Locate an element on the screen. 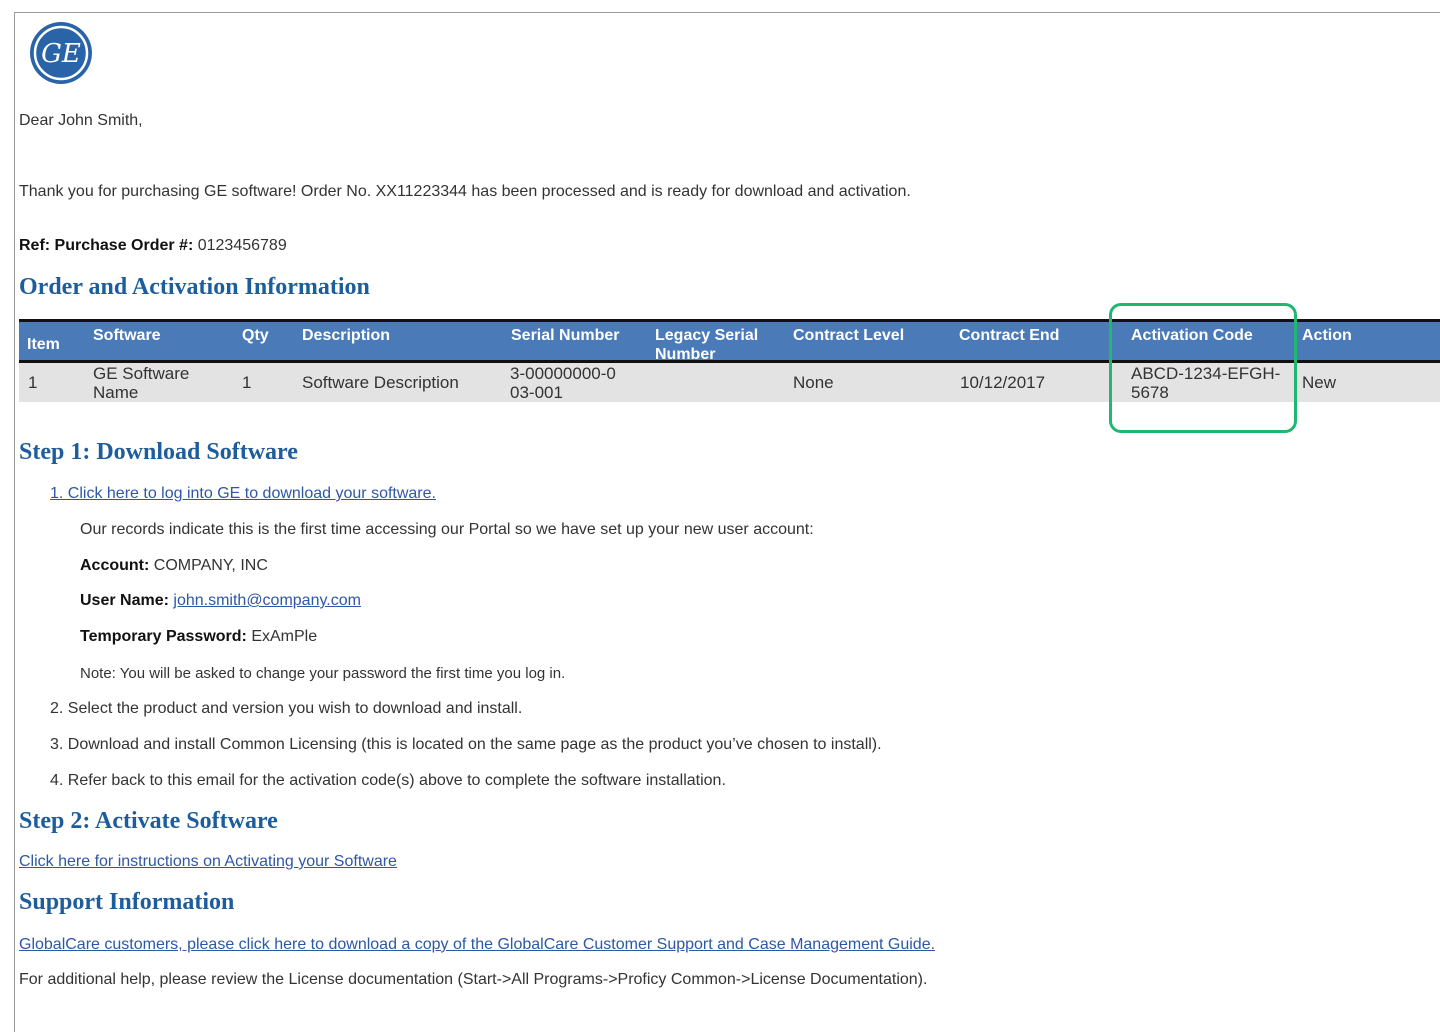 The image size is (1440, 1032). step1-title: Step 1: Download Software is located at coordinates (158, 452).